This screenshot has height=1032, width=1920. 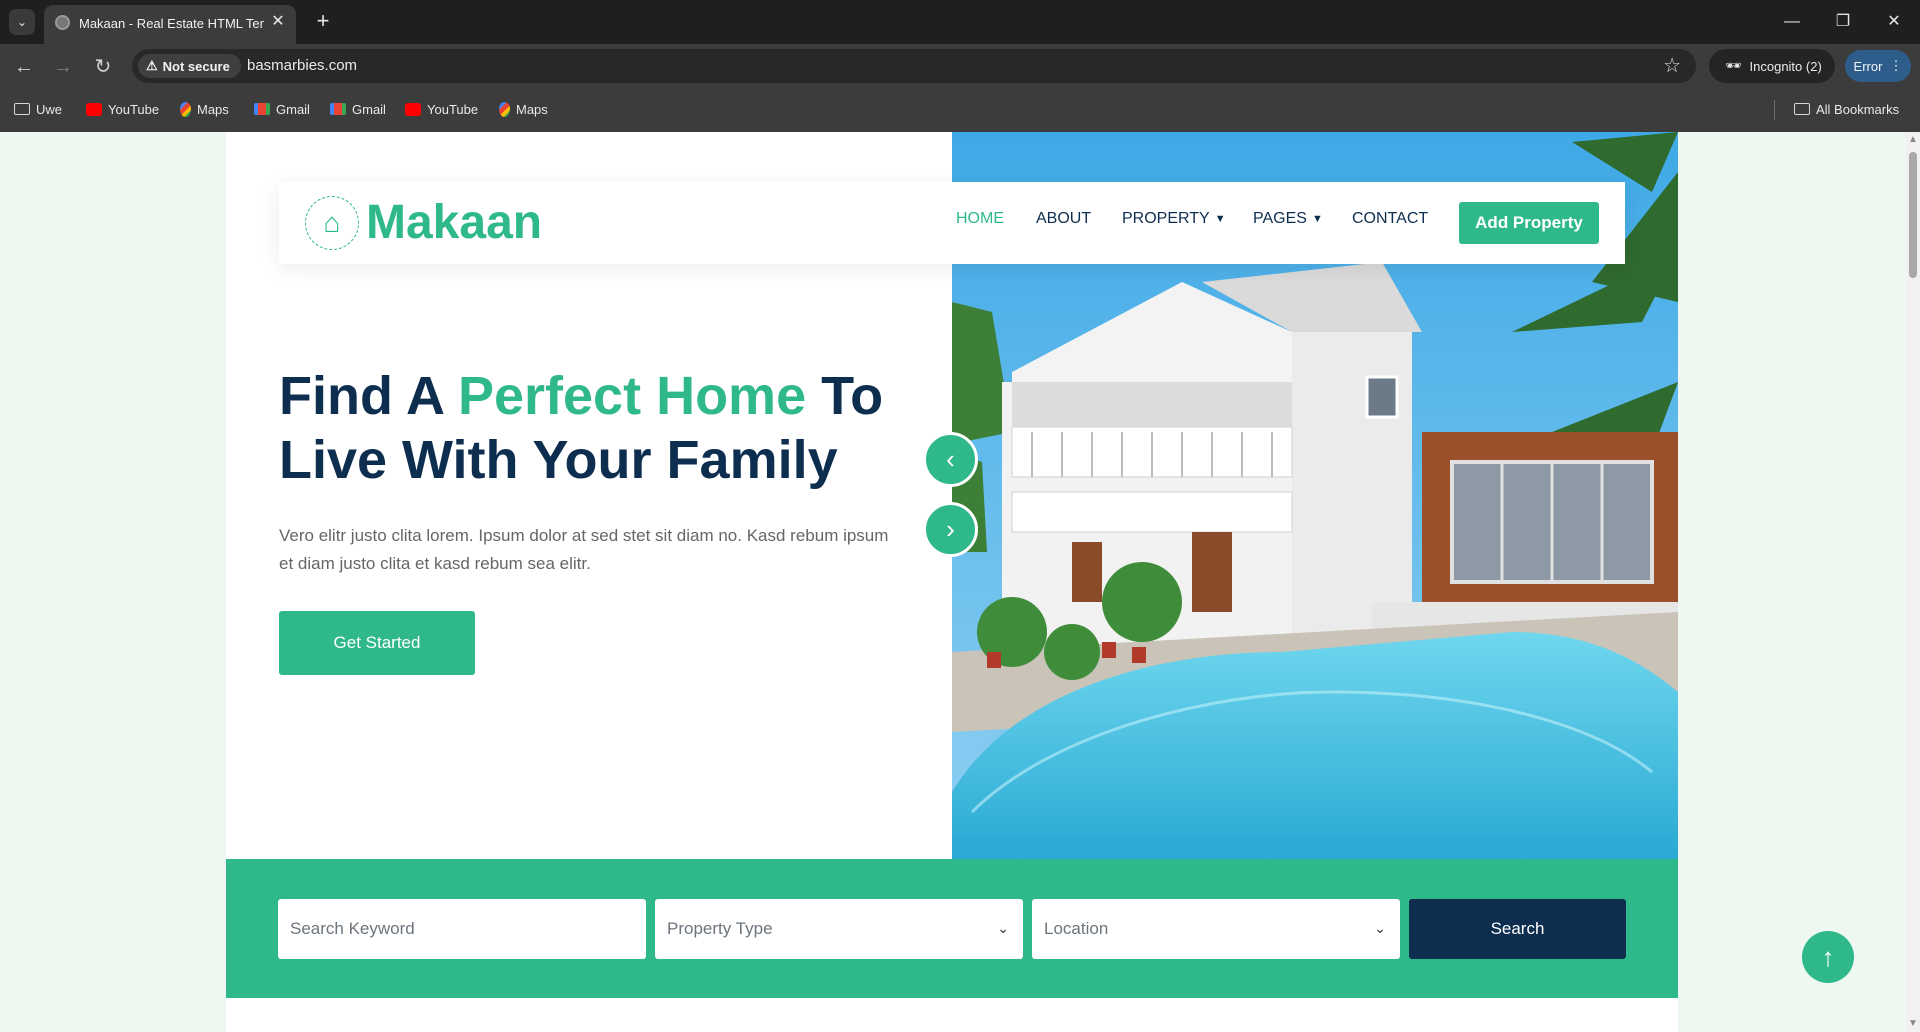 What do you see at coordinates (278, 22) in the screenshot?
I see `close-icon: ✕` at bounding box center [278, 22].